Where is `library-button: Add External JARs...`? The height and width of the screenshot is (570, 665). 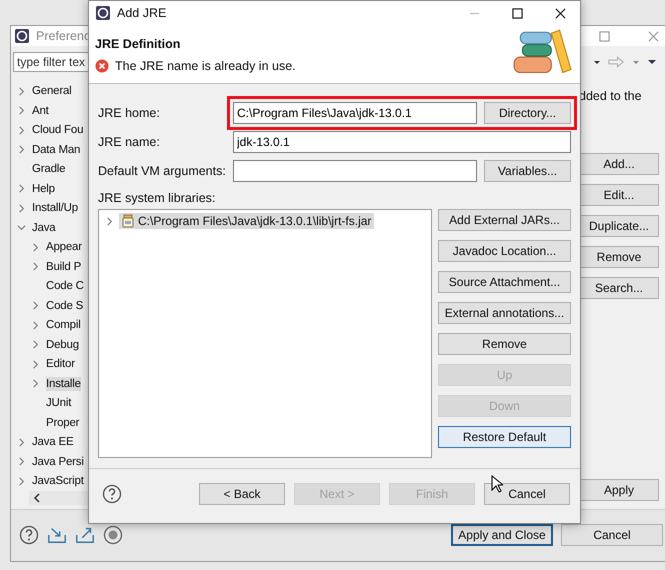 library-button: Add External JARs... is located at coordinates (504, 220).